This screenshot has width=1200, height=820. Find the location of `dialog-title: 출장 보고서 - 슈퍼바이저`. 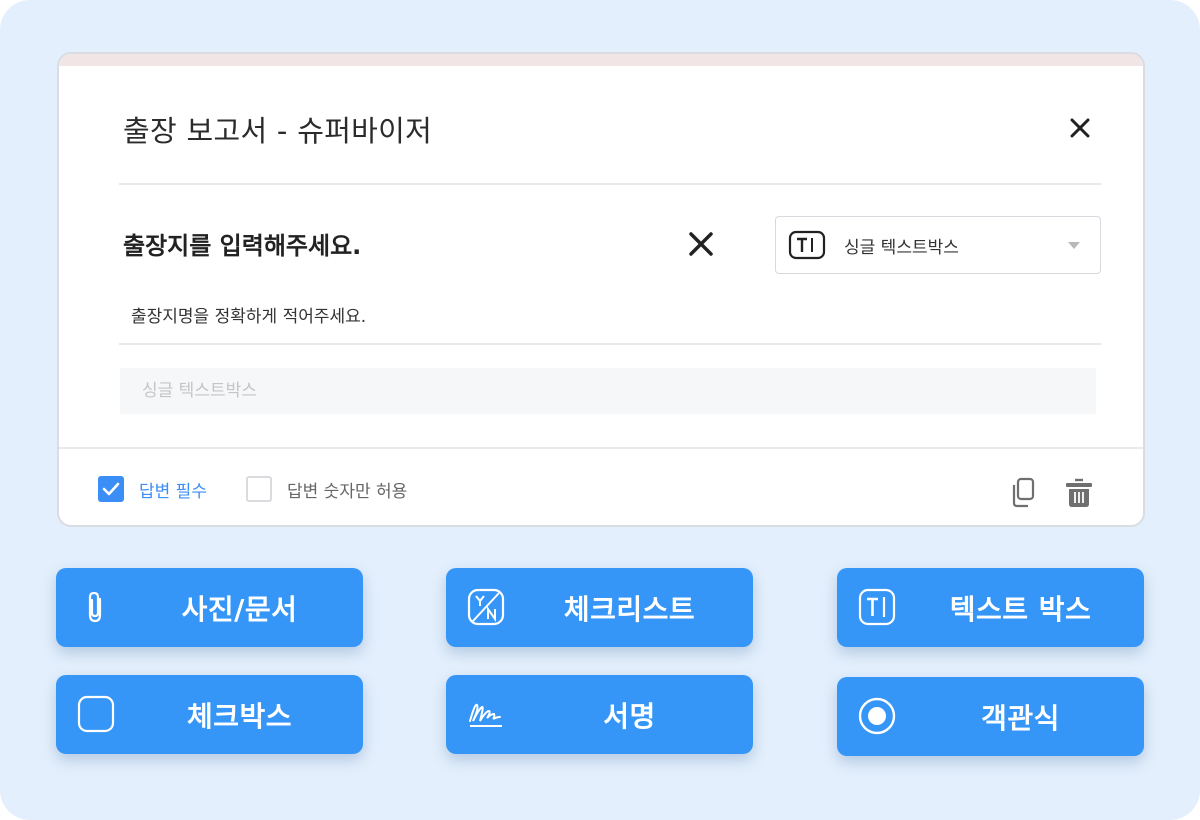

dialog-title: 출장 보고서 - 슈퍼바이저 is located at coordinates (278, 131).